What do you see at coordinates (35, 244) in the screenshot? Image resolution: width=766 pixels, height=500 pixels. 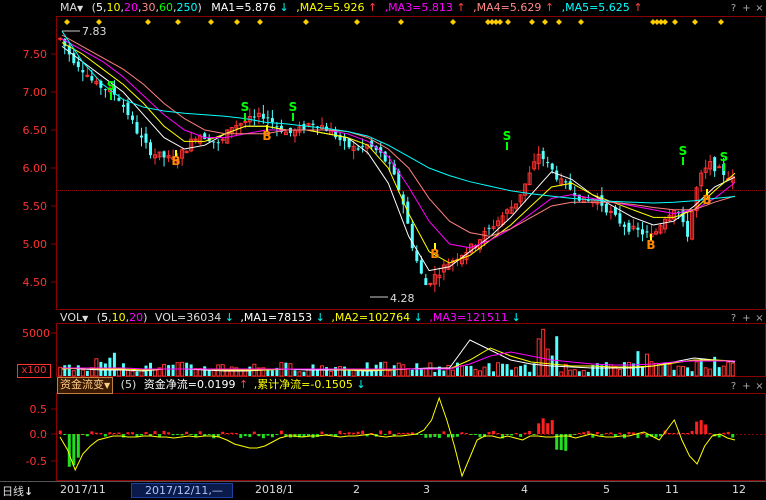 I see `price-tick-label: 5.00` at bounding box center [35, 244].